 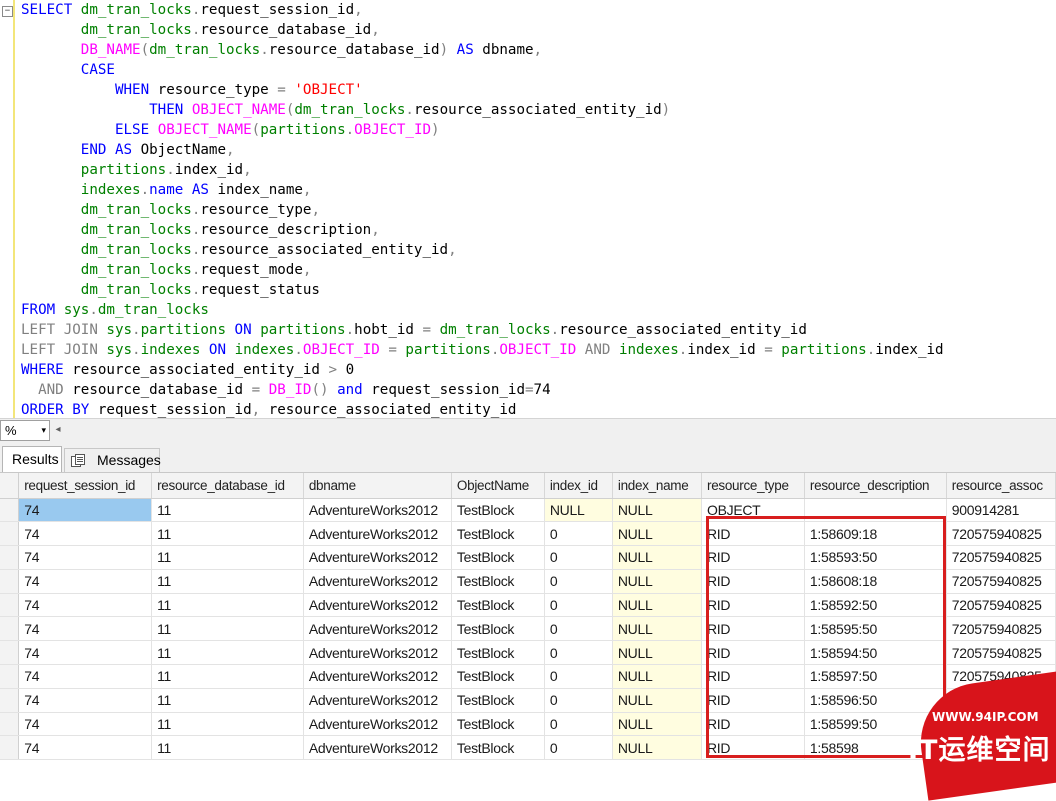 What do you see at coordinates (482, 190) in the screenshot?
I see `code-line: indexes.name AS index_name,` at bounding box center [482, 190].